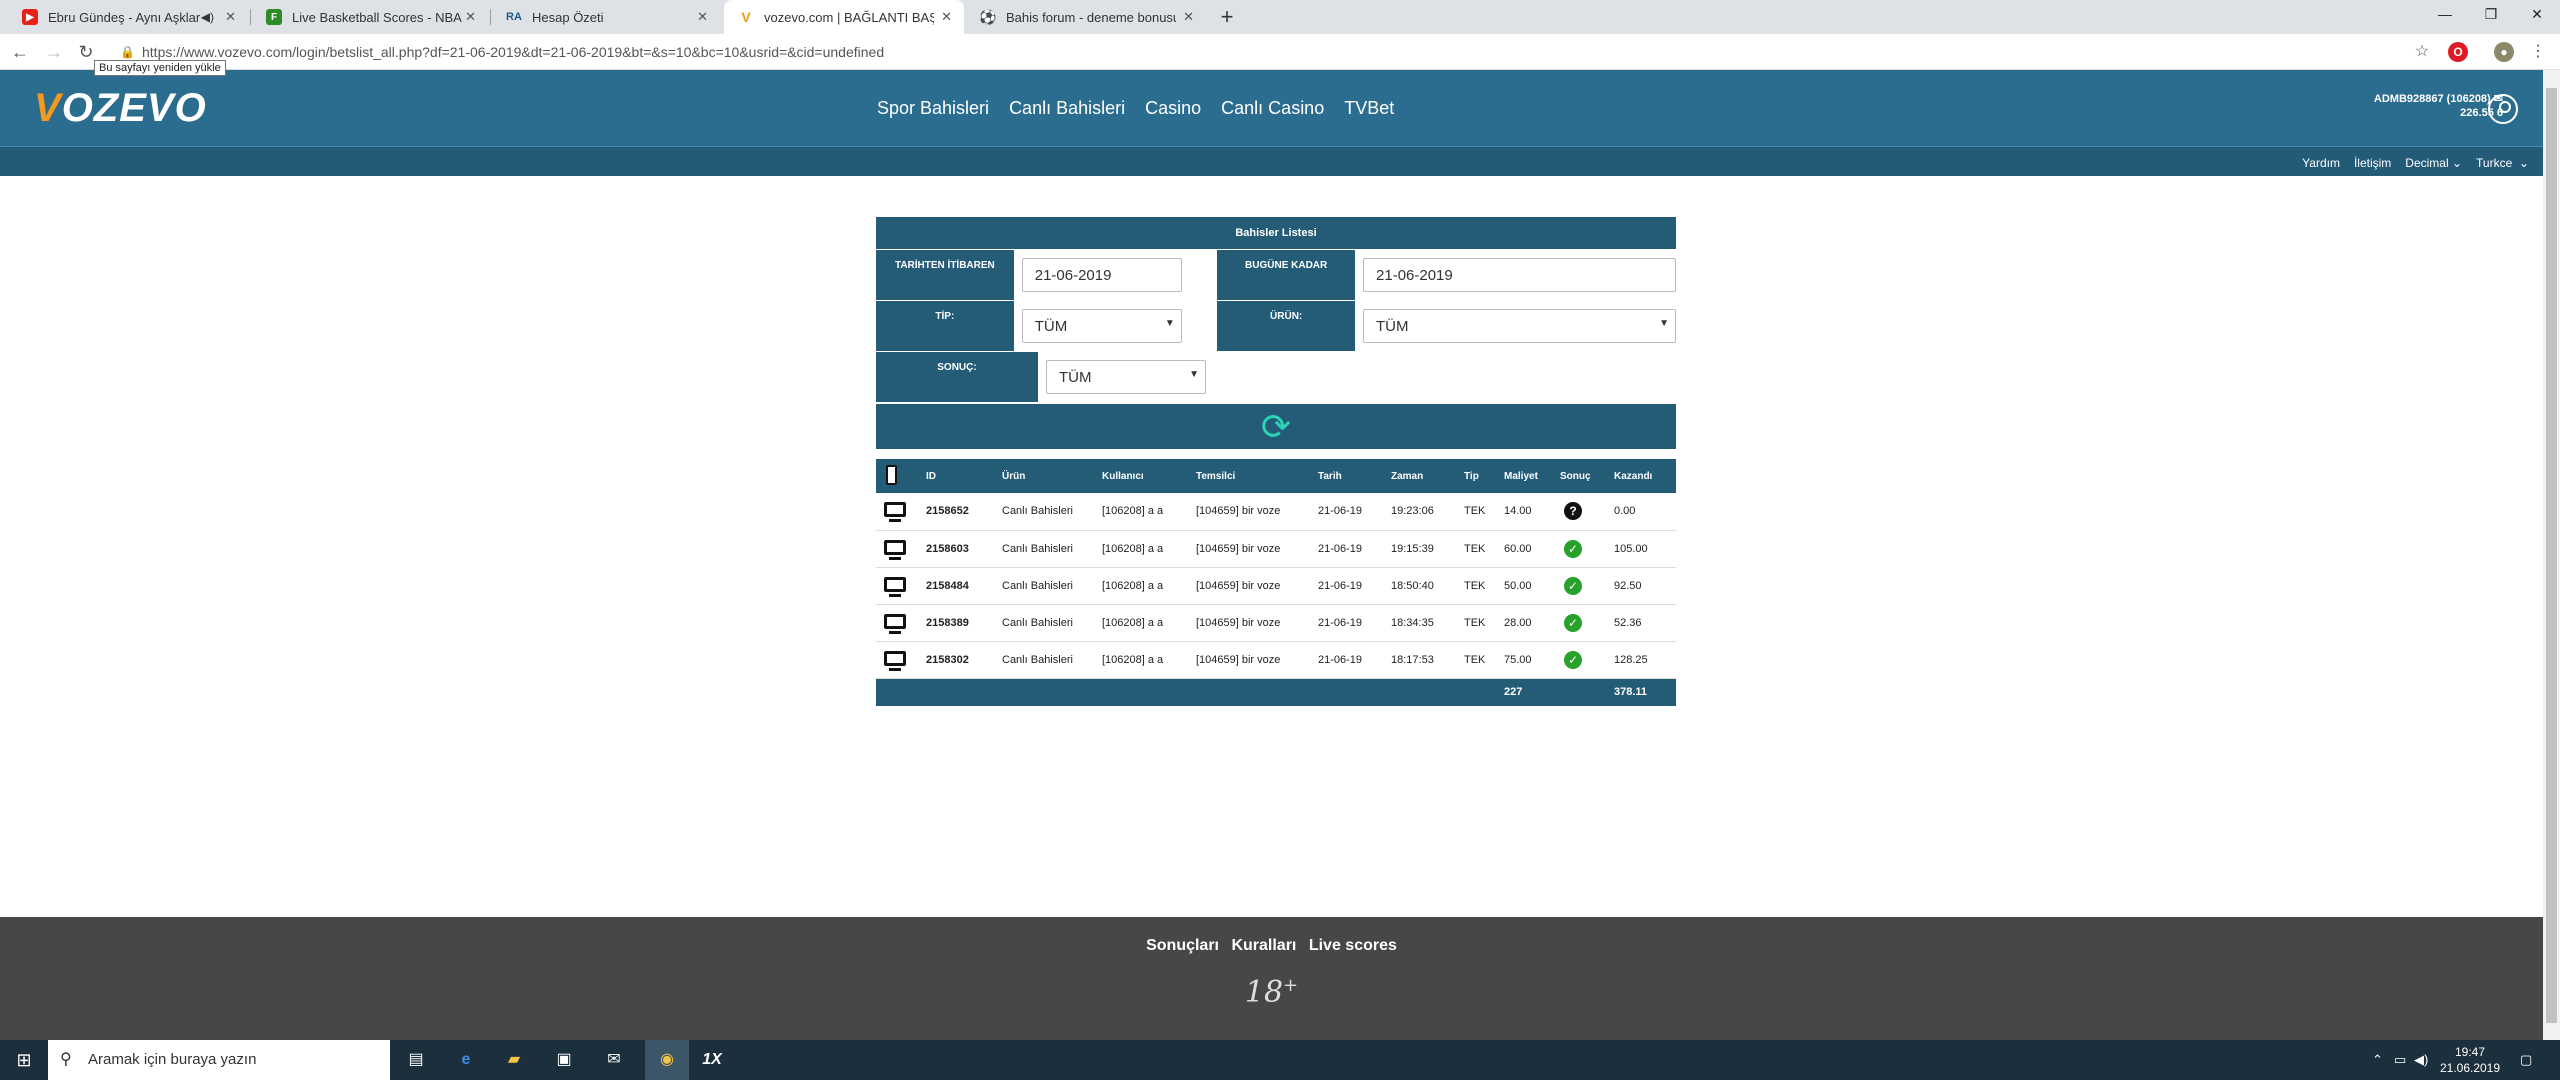  Describe the element at coordinates (30, 17) in the screenshot. I see `youtube-icon: ▶` at that location.